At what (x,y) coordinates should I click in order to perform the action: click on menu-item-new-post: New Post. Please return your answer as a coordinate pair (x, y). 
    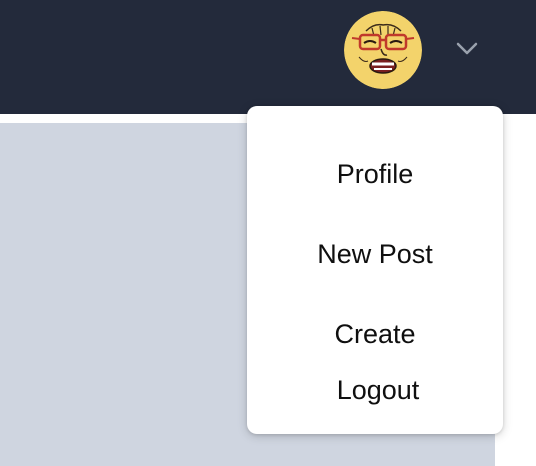
    Looking at the image, I should click on (375, 254).